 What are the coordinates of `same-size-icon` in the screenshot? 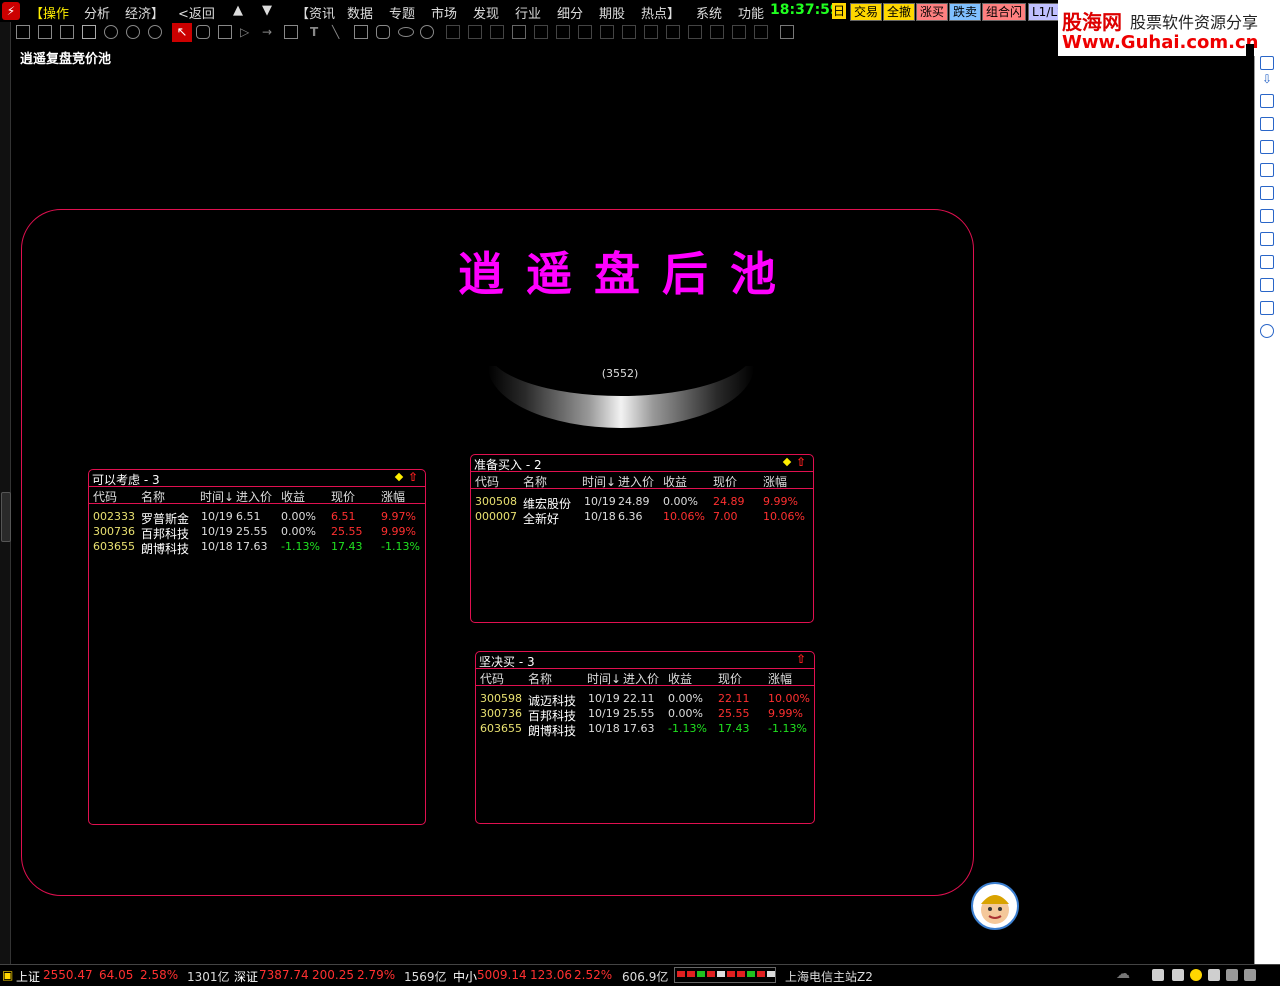 It's located at (651, 32).